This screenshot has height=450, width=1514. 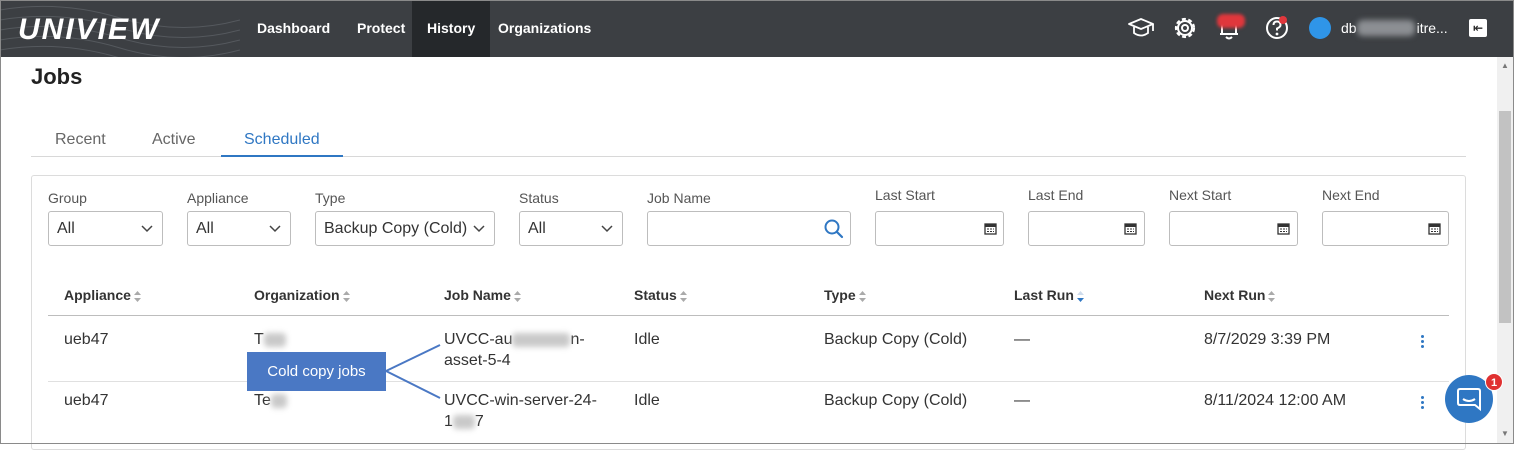 I want to click on callout-connector-lines, so click(x=413, y=371).